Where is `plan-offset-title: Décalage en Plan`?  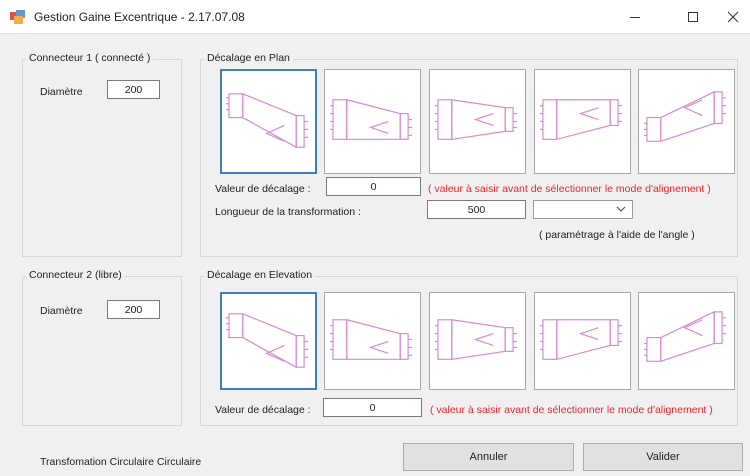
plan-offset-title: Décalage en Plan is located at coordinates (248, 58).